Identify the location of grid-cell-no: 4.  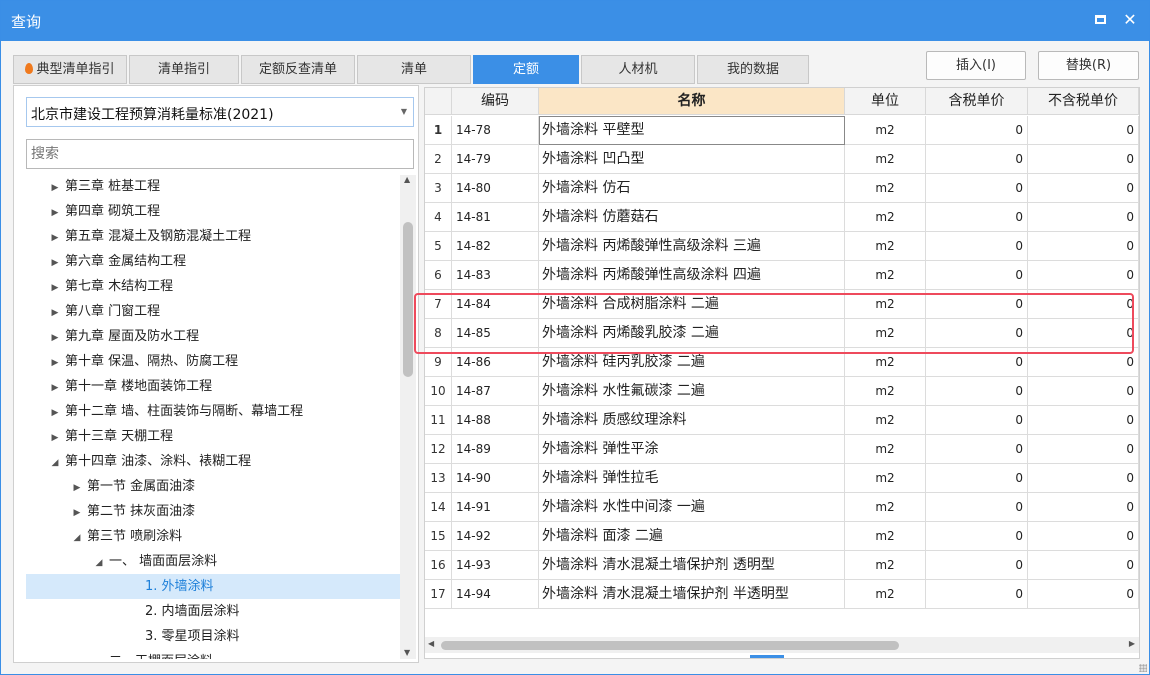
(438, 217).